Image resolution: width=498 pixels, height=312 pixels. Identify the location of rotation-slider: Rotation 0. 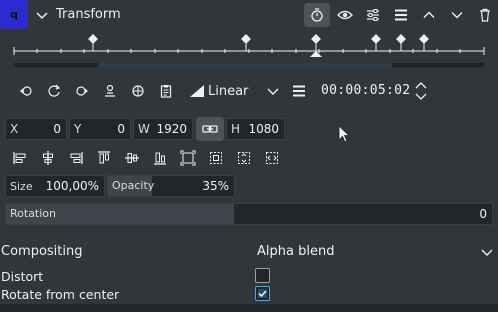
(249, 214).